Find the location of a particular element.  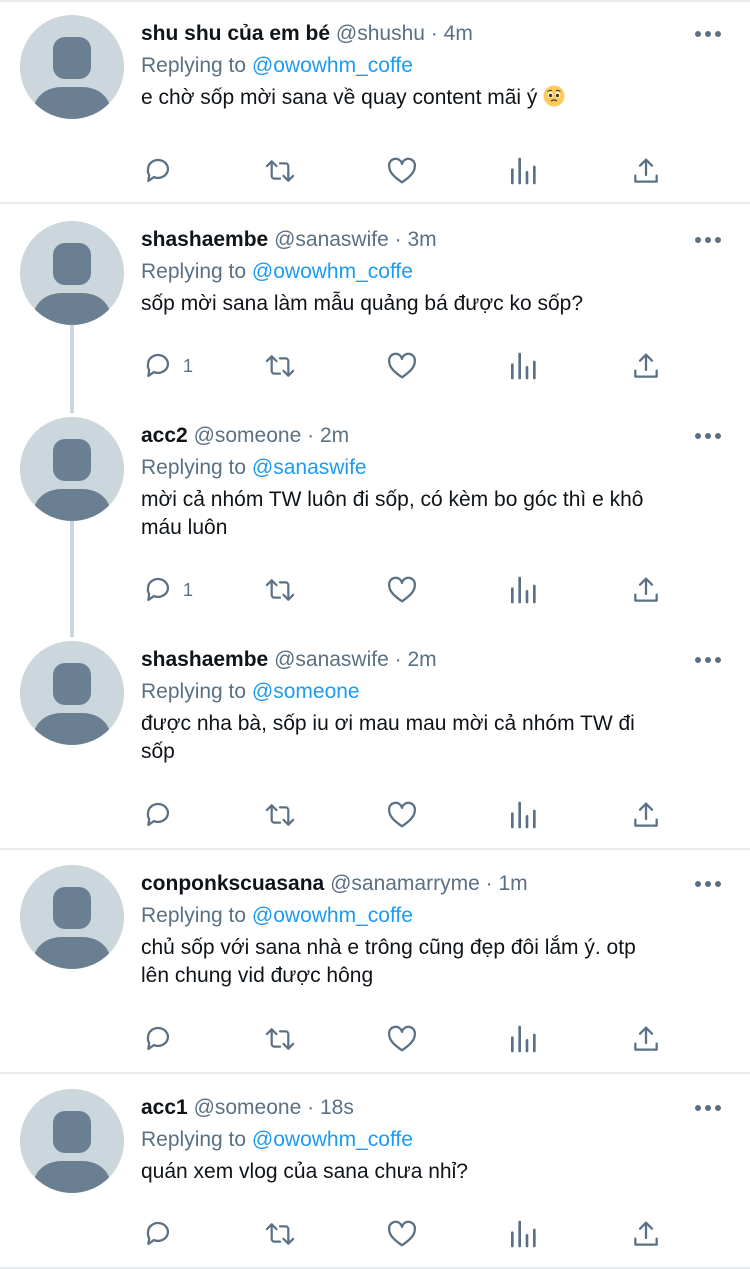

timestamp: 18s is located at coordinates (337, 1107).